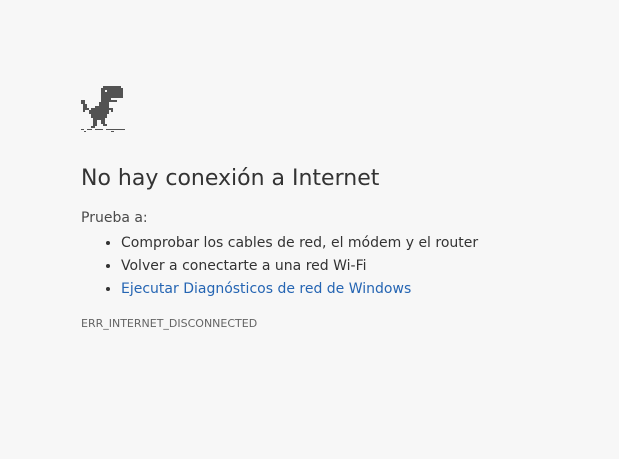  Describe the element at coordinates (114, 218) in the screenshot. I see `suggestions-label: Prueba a:` at that location.